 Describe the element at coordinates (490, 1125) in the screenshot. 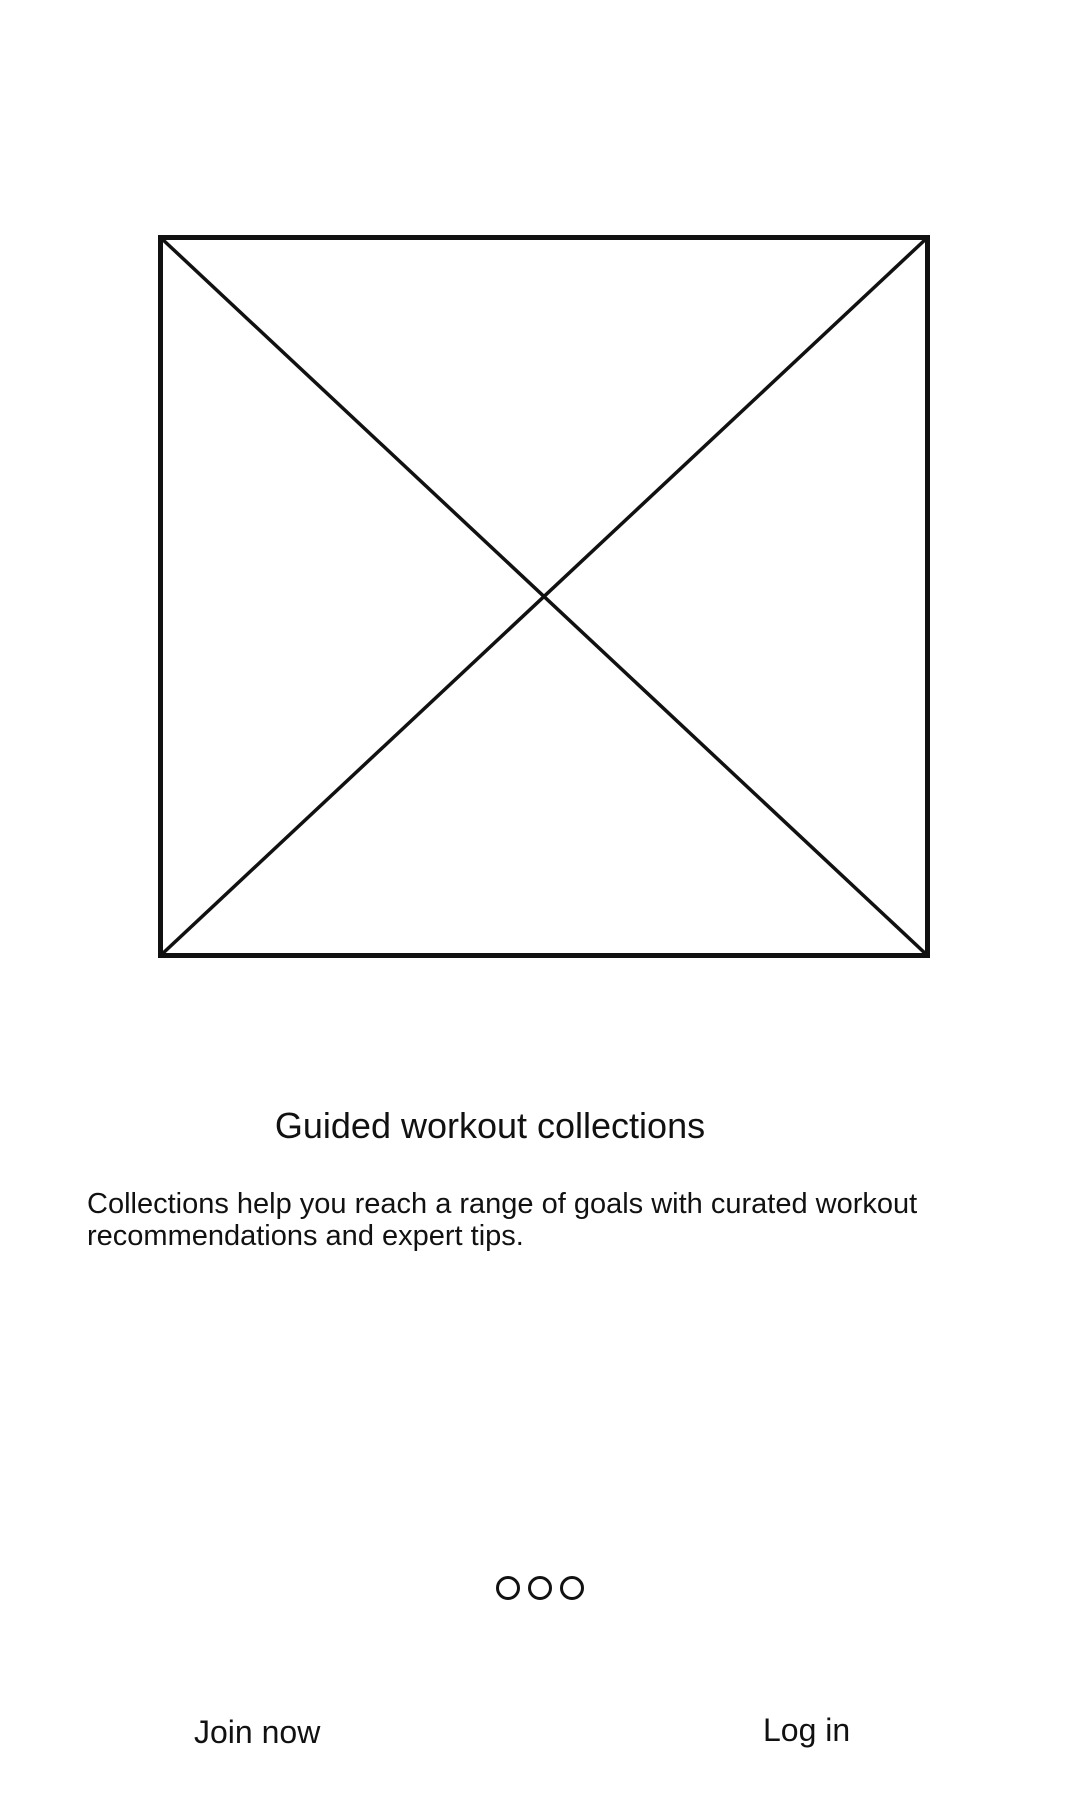

I see `page-title: Guided workout collections` at that location.